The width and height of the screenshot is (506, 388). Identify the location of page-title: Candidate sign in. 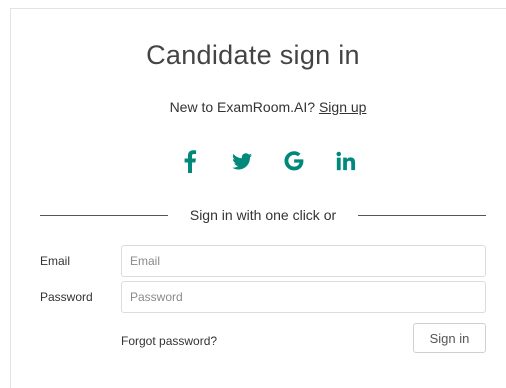
(253, 55).